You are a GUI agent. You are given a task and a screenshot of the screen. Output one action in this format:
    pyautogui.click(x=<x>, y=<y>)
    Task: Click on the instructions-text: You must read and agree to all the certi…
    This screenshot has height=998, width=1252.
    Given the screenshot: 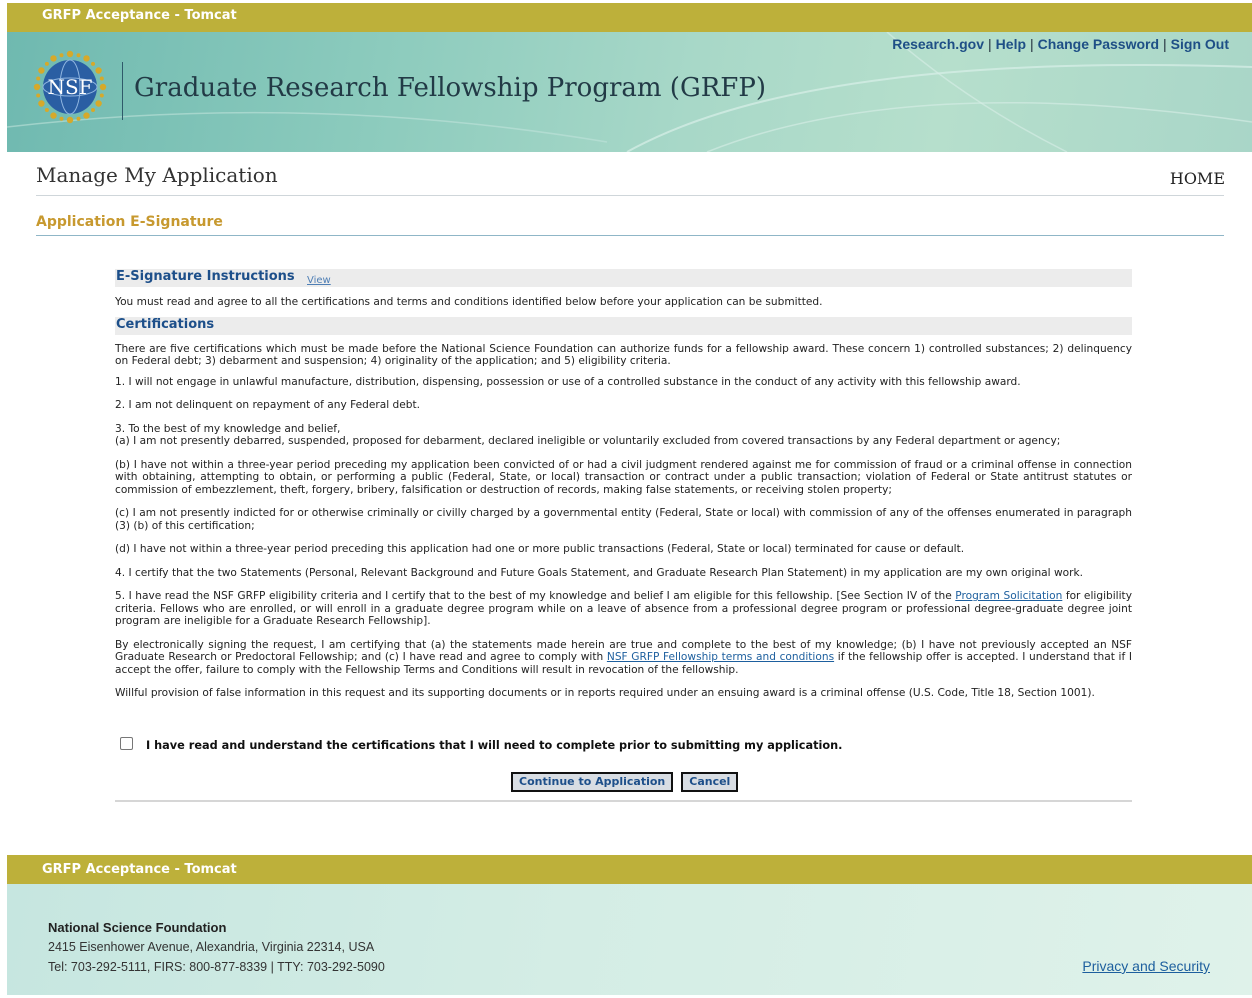 What is the action you would take?
    pyautogui.click(x=469, y=302)
    